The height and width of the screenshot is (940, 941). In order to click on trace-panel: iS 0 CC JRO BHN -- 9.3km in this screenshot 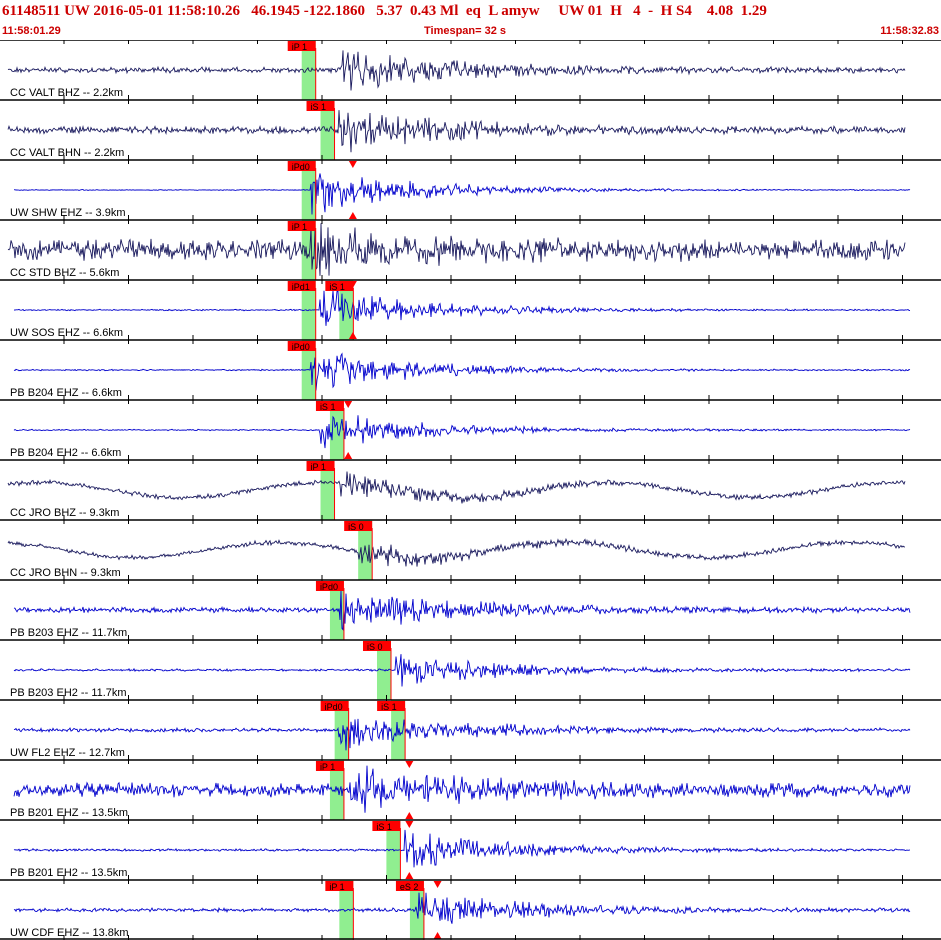, I will do `click(470, 549)`.